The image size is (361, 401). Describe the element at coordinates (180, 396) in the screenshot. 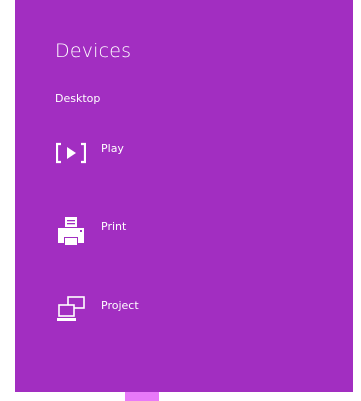

I see `bottom-edge` at that location.